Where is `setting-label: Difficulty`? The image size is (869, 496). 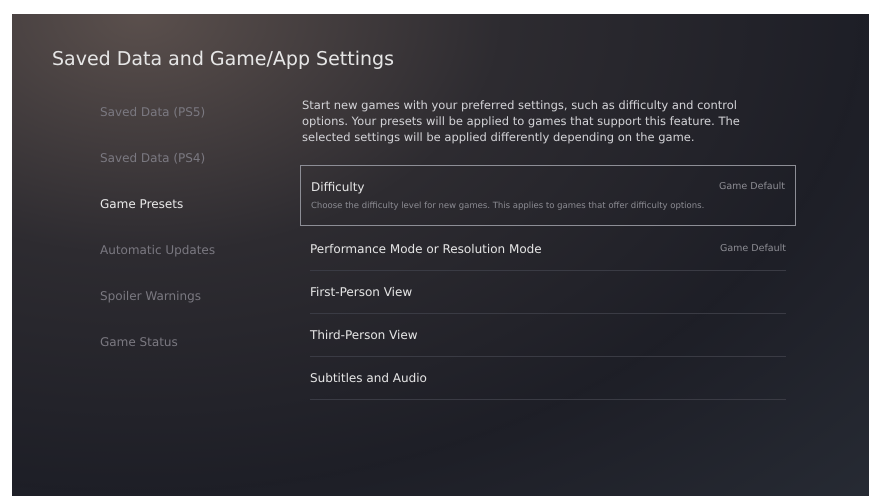
setting-label: Difficulty is located at coordinates (338, 187).